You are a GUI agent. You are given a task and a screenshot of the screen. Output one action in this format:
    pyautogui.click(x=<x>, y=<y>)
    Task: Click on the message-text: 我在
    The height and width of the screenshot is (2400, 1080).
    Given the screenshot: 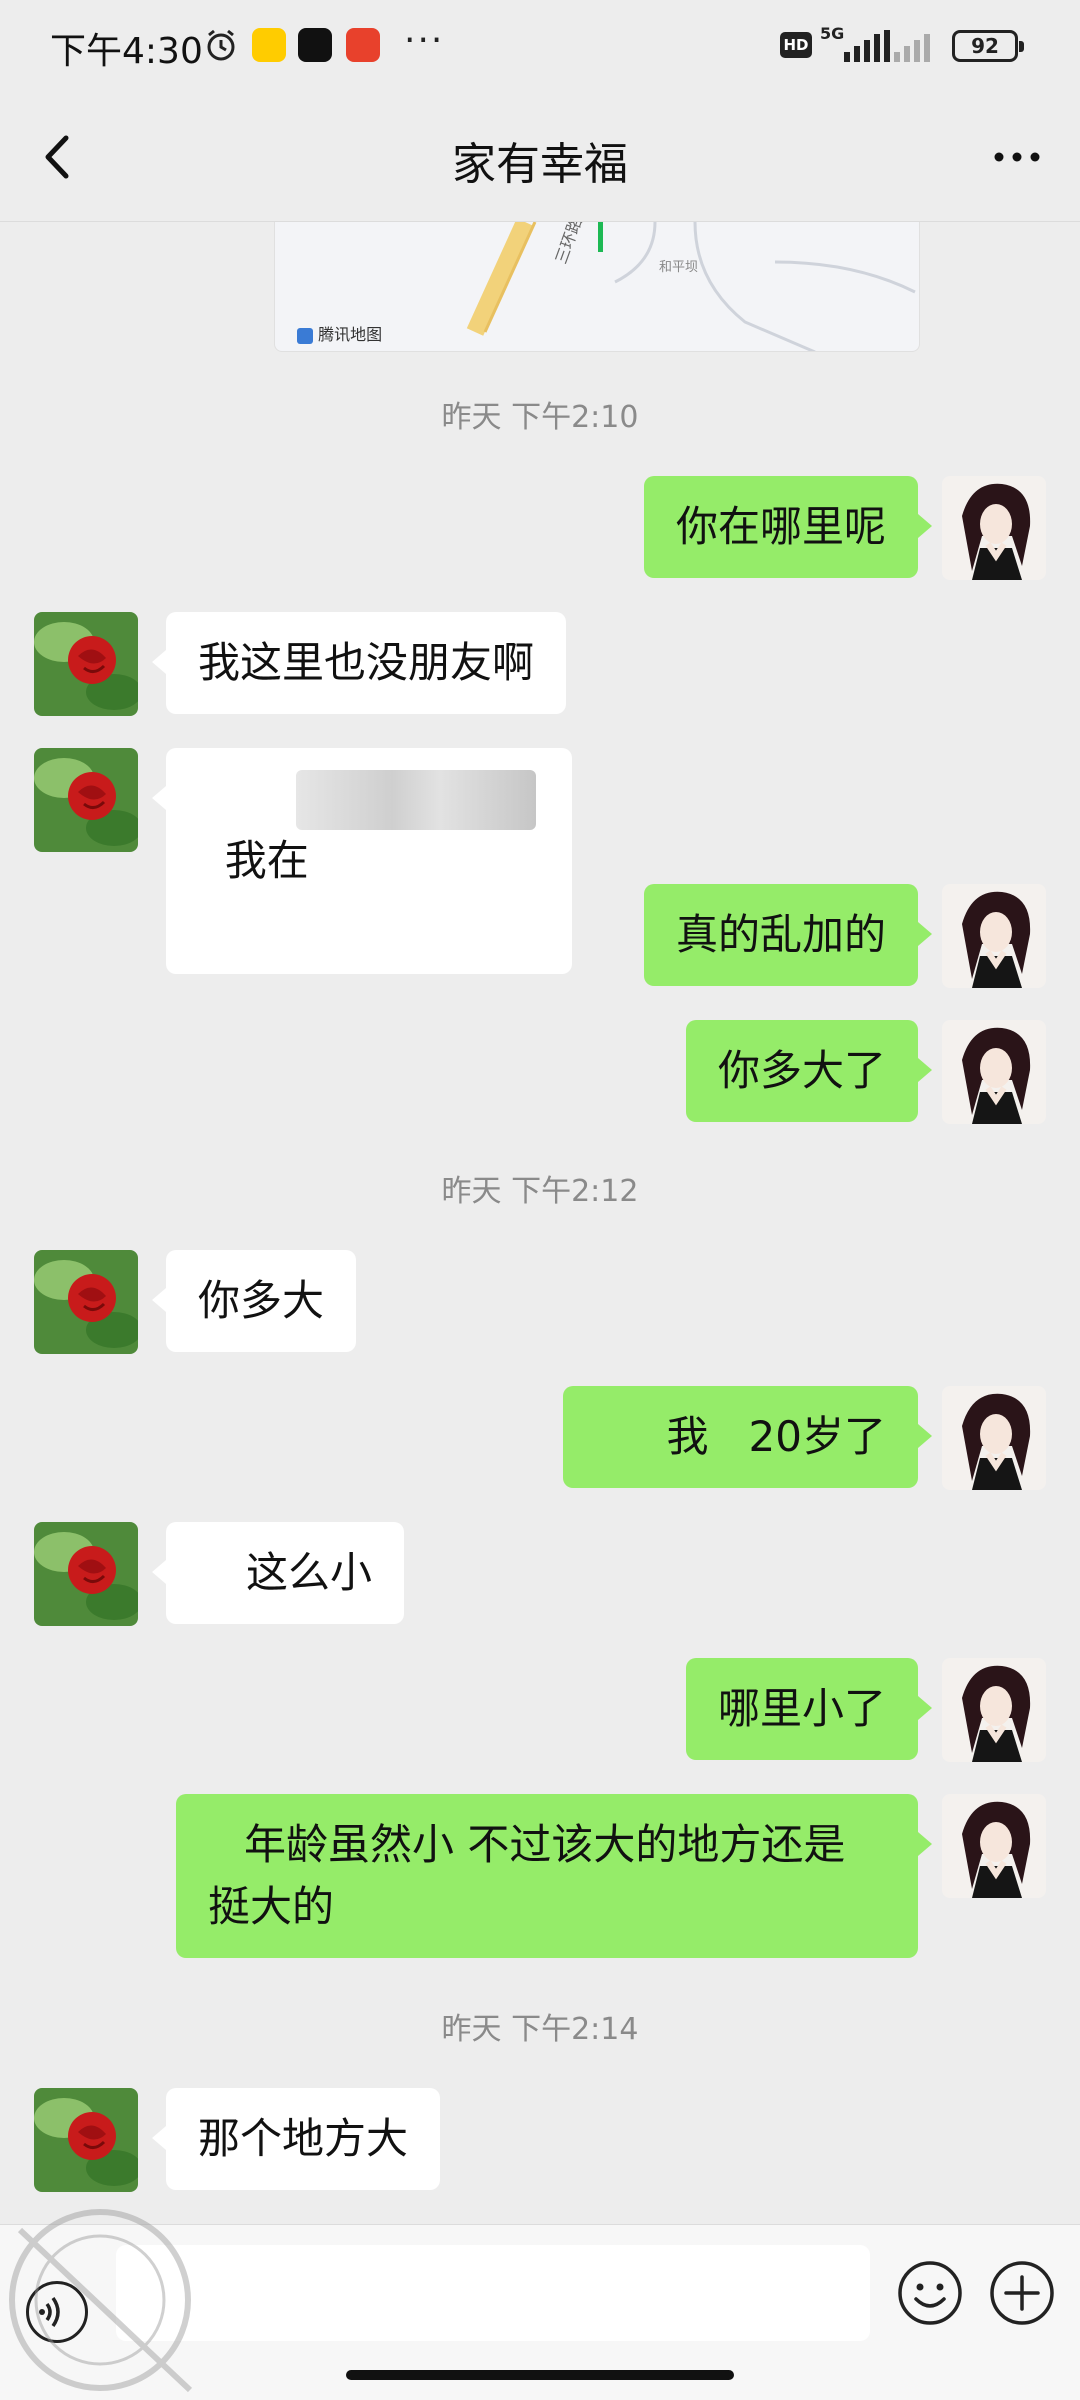 What is the action you would take?
    pyautogui.click(x=266, y=860)
    